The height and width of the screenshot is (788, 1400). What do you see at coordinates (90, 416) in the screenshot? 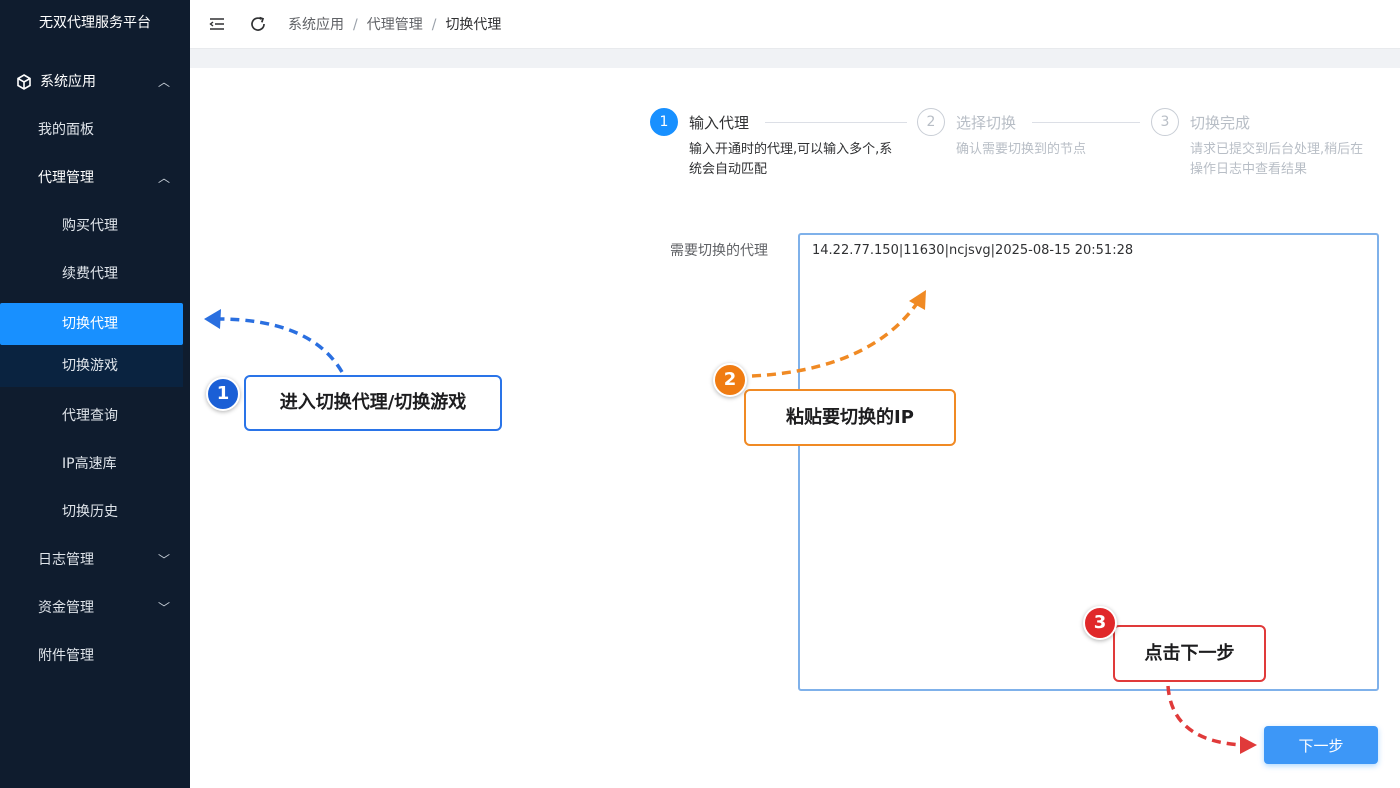
I see `sidebar-item-label: 代理查询` at bounding box center [90, 416].